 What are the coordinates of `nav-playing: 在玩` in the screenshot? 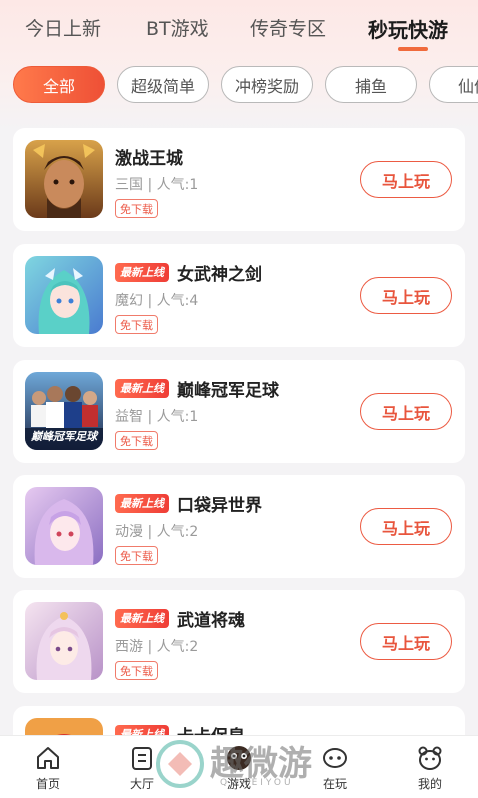 It's located at (335, 767).